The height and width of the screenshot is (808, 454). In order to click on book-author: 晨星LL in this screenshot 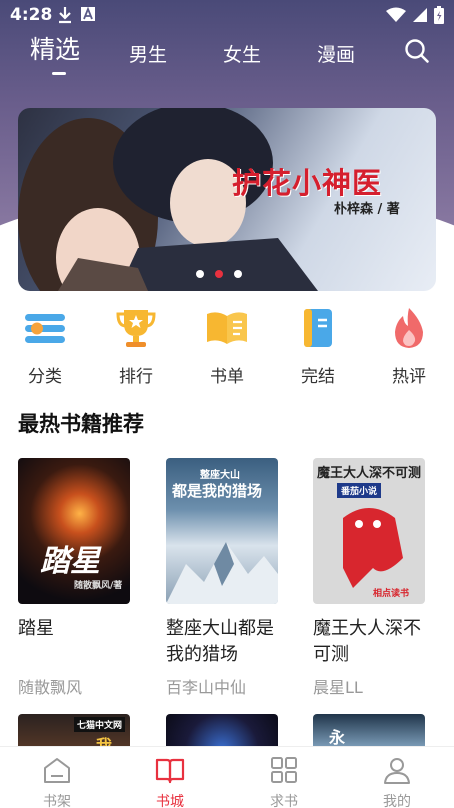, I will do `click(338, 687)`.